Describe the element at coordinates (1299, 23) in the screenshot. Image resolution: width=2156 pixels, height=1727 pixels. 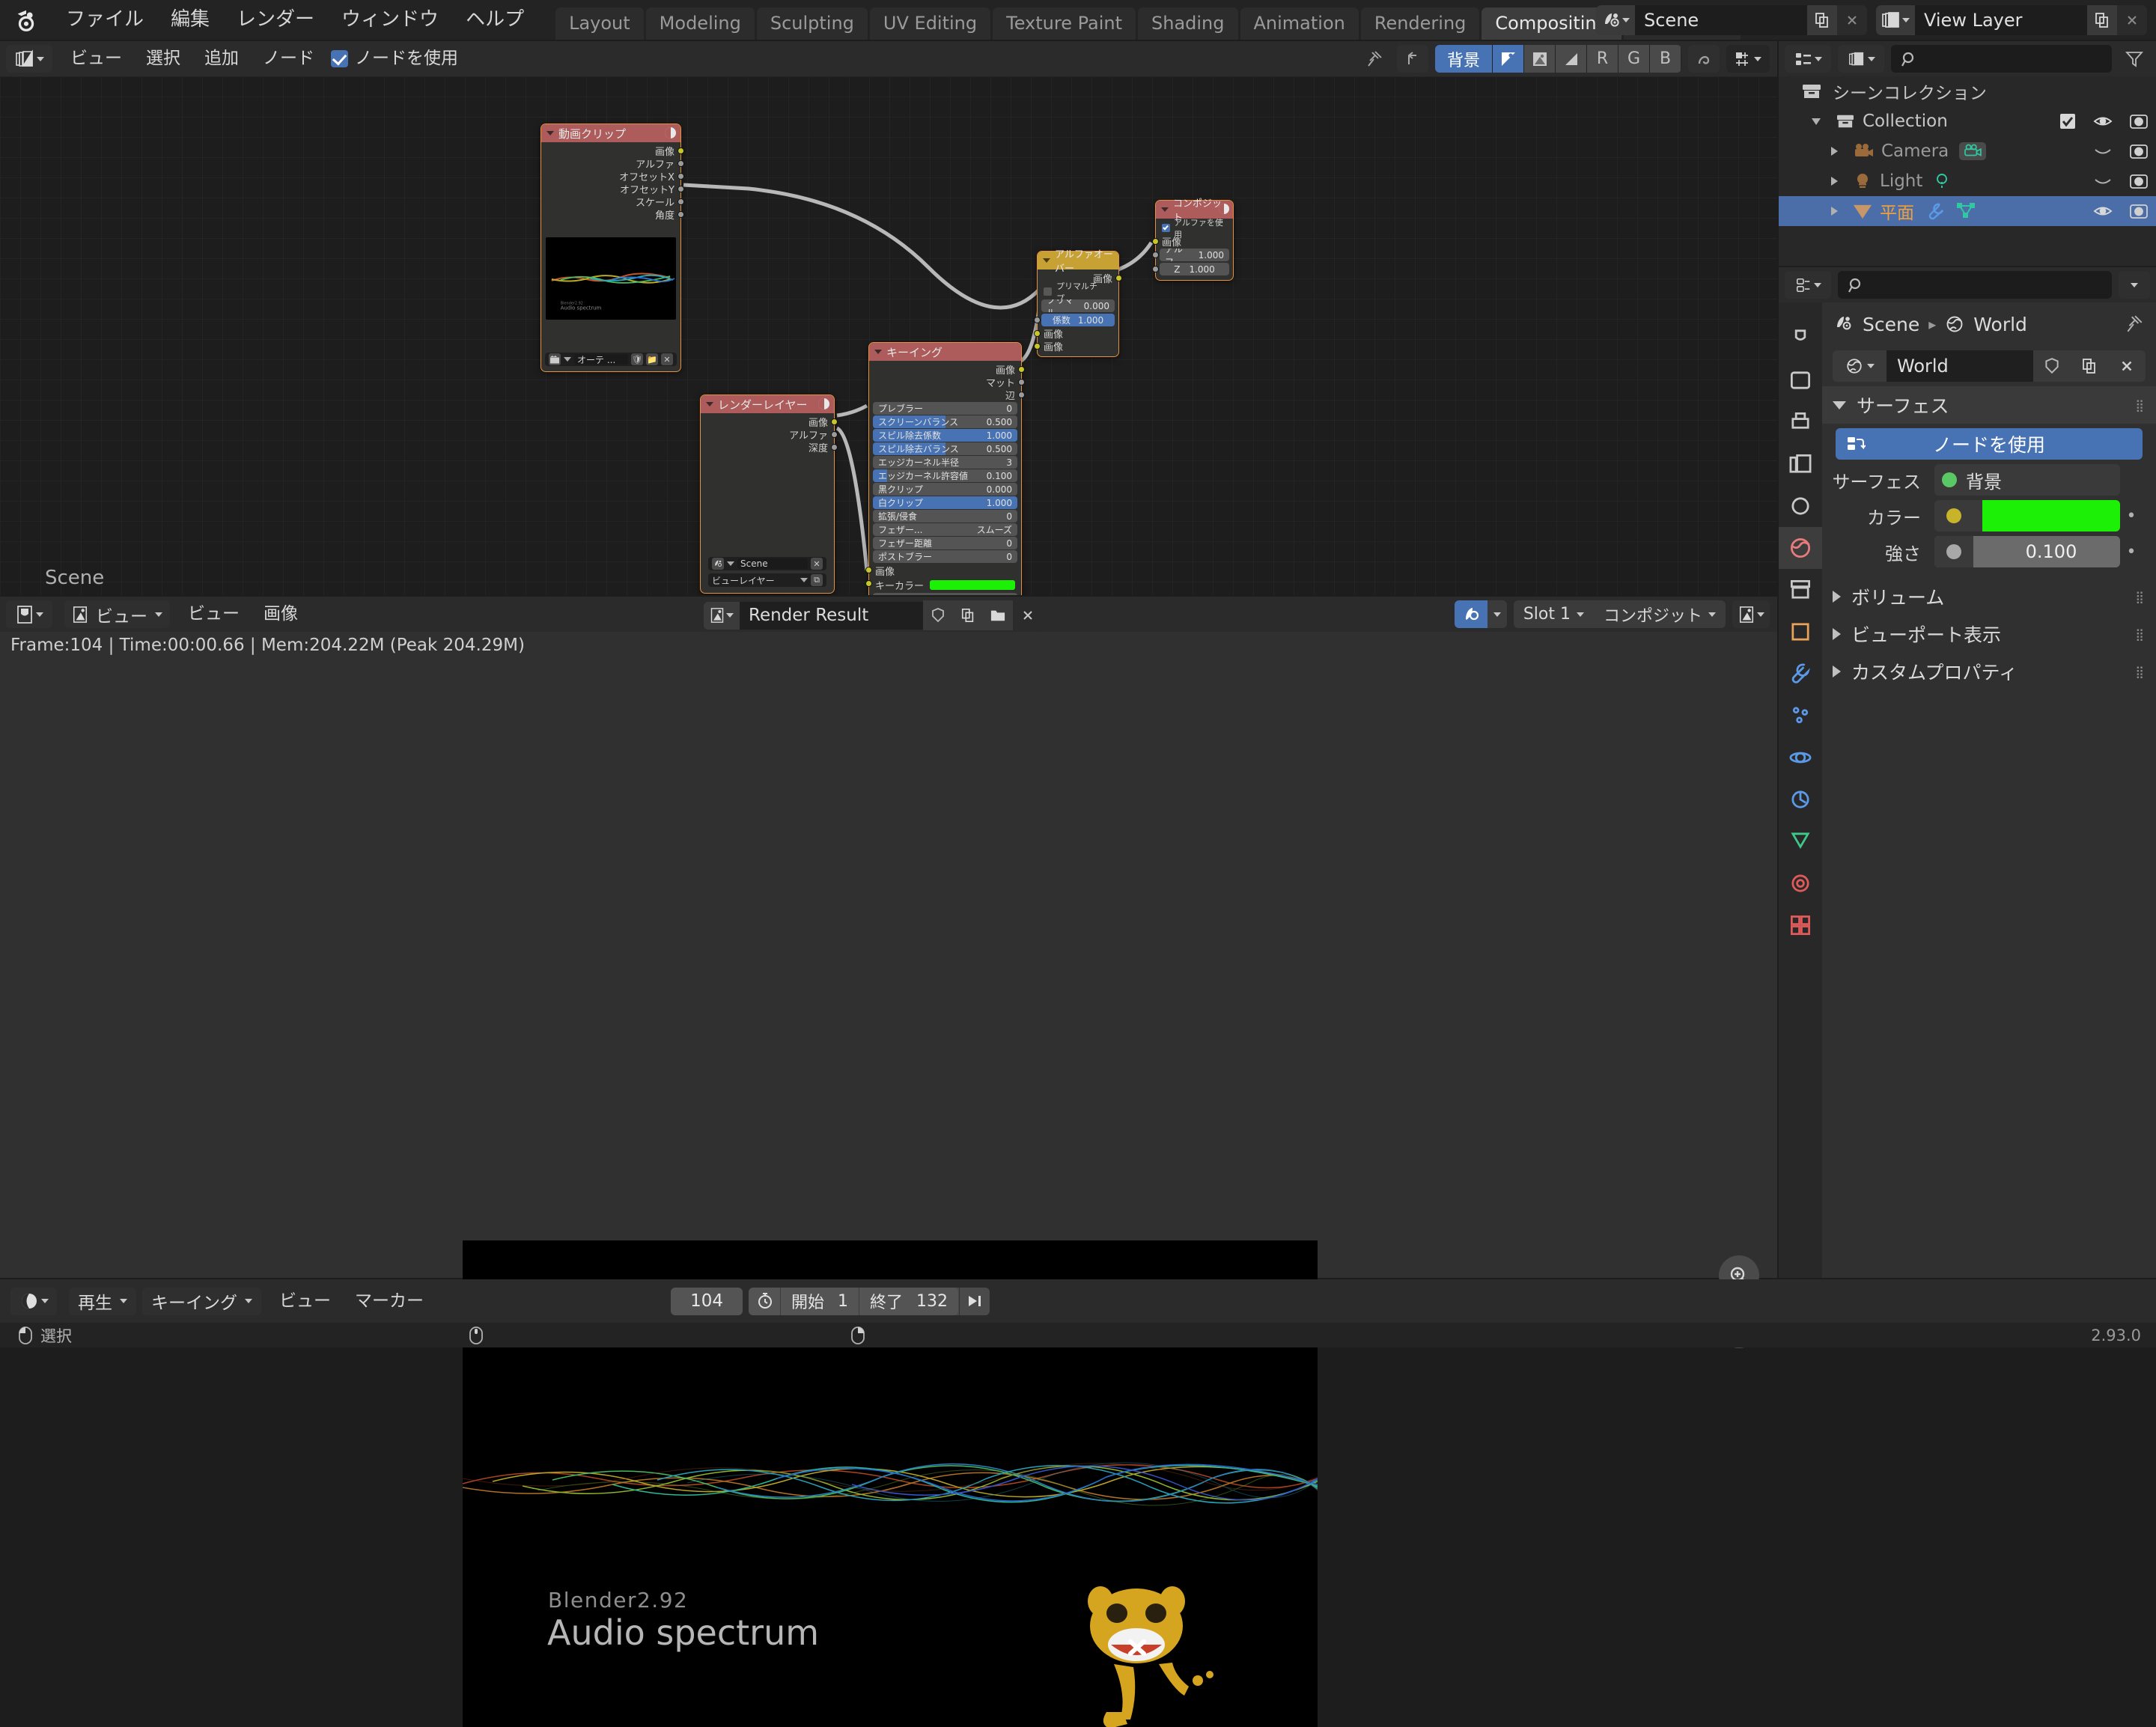
I see `workspace-tab-animation: Animation` at that location.